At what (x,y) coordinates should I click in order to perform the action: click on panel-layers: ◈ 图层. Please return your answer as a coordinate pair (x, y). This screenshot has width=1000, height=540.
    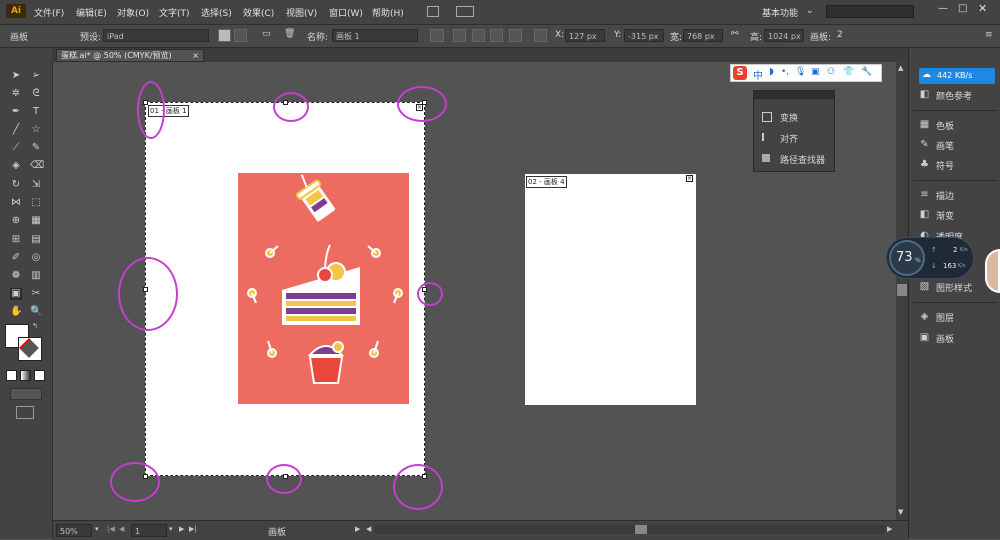
    Looking at the image, I should click on (959, 317).